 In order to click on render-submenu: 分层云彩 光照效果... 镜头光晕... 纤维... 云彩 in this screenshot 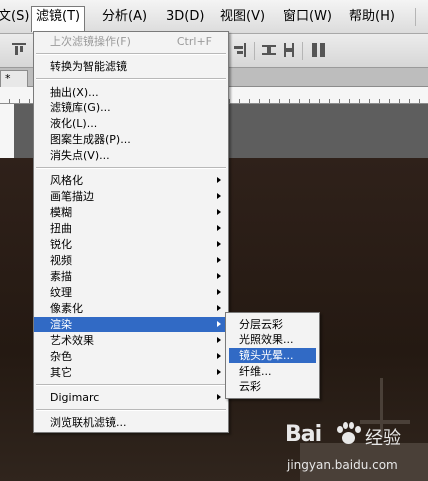, I will do `click(272, 355)`.